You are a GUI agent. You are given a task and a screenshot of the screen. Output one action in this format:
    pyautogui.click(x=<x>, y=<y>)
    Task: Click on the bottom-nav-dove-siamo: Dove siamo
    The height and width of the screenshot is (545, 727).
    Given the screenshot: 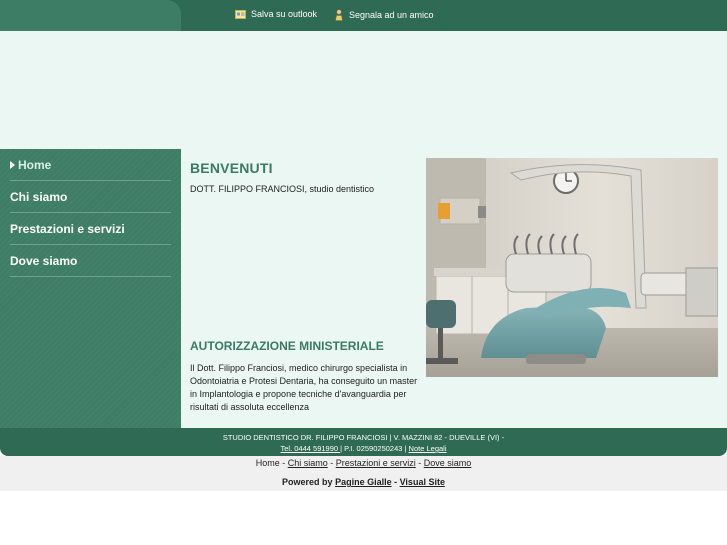 What is the action you would take?
    pyautogui.click(x=448, y=463)
    